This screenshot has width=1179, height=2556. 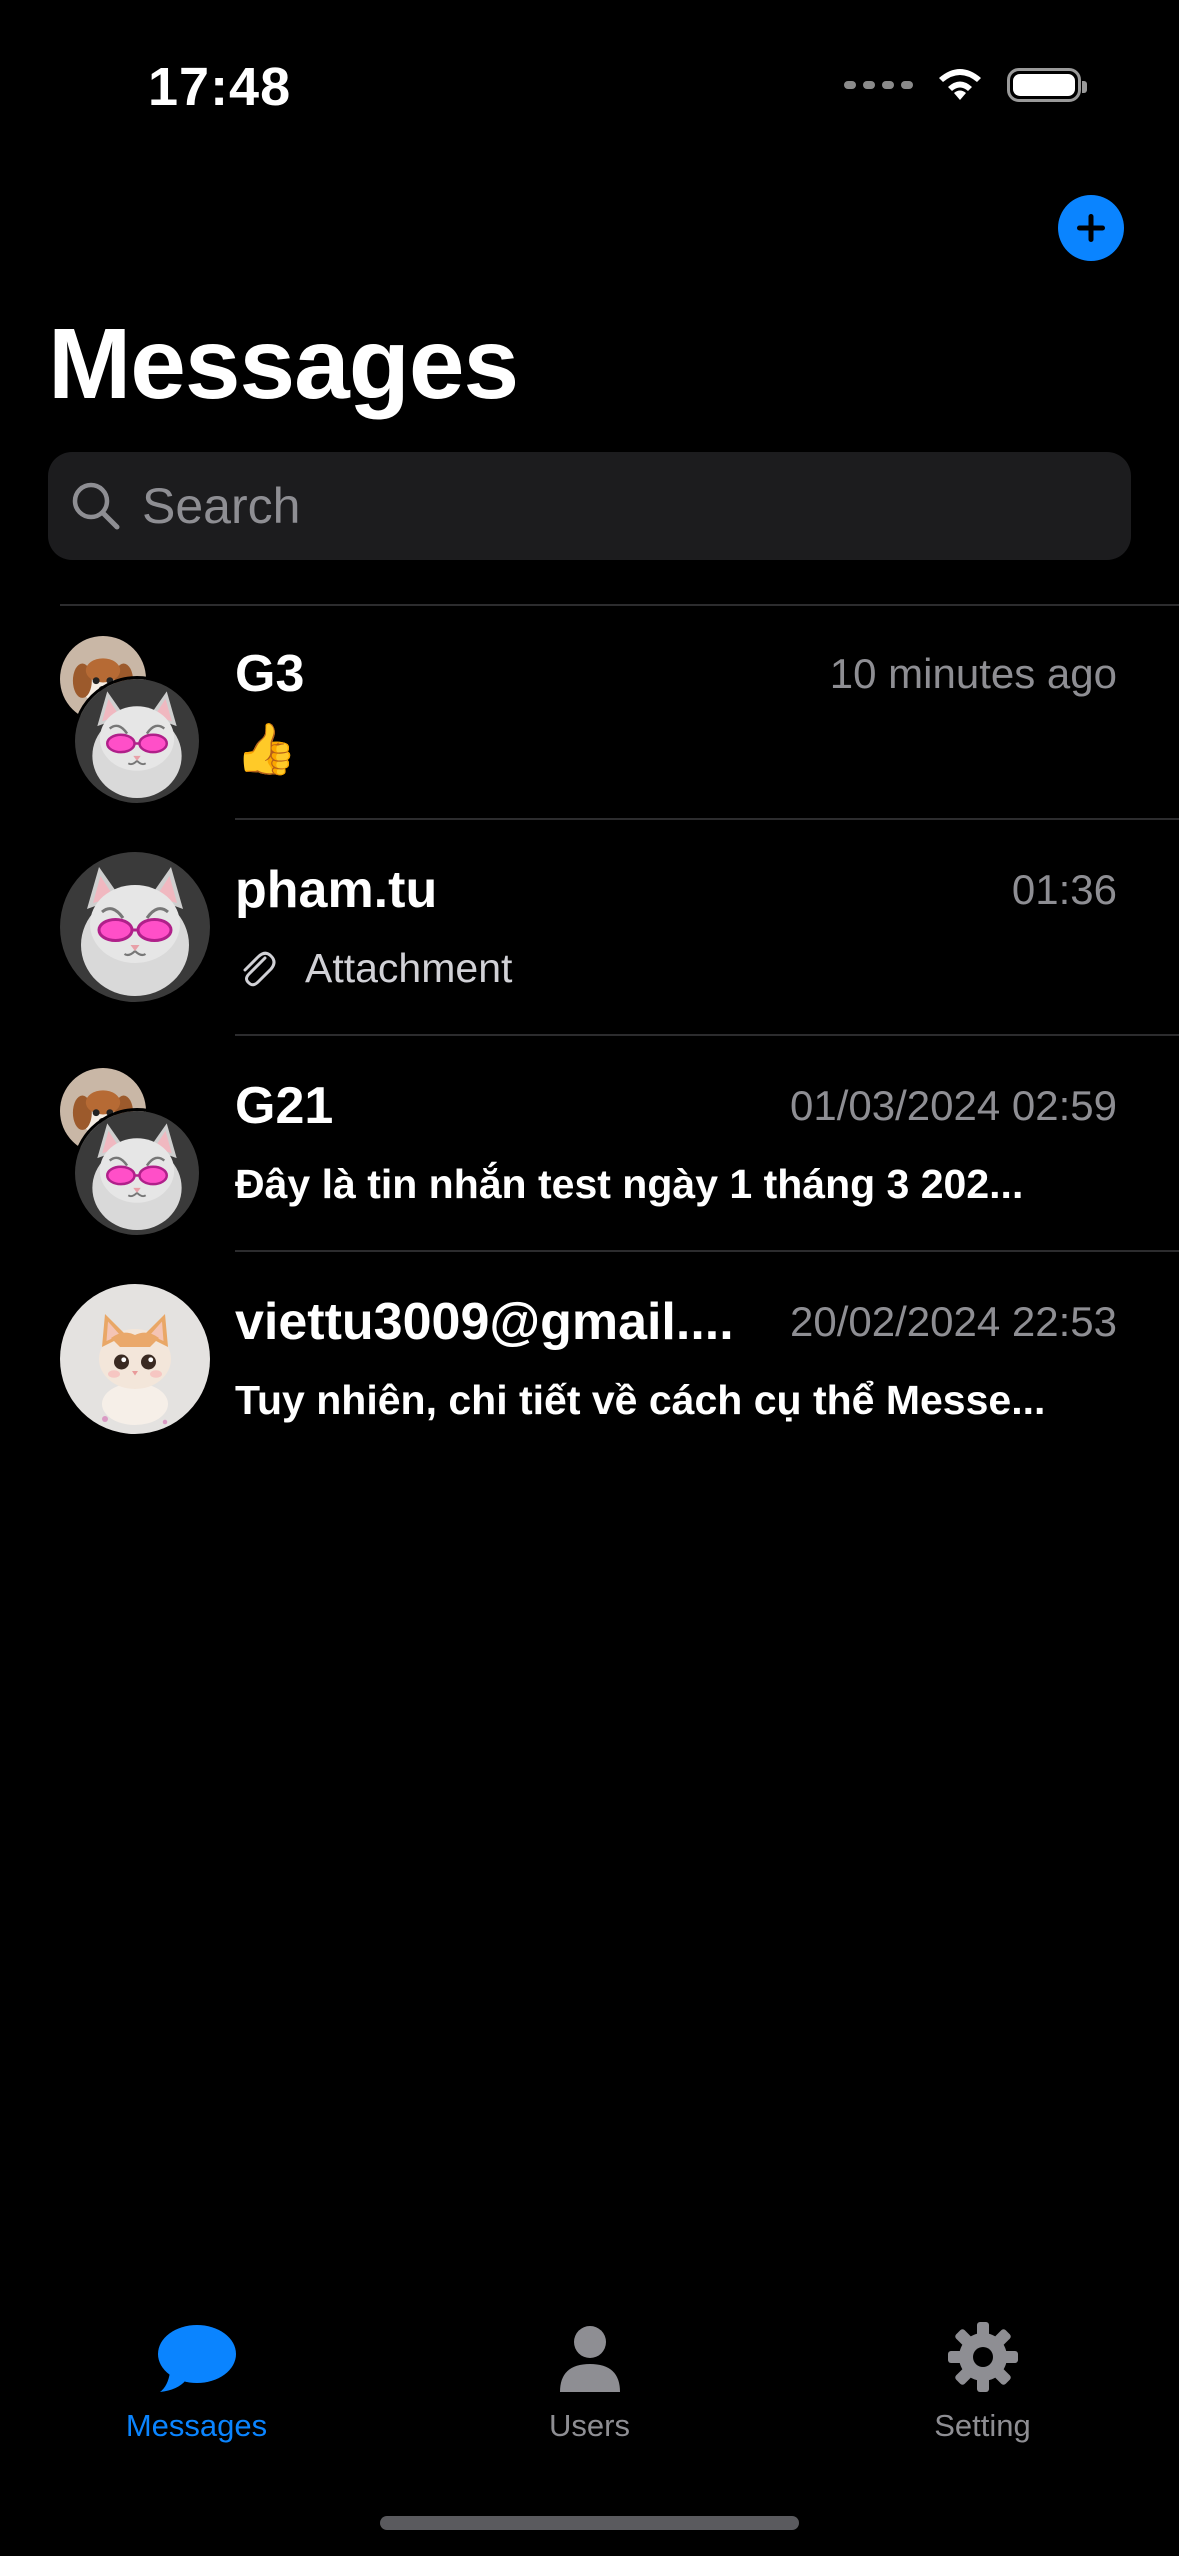 What do you see at coordinates (1064, 889) in the screenshot?
I see `chat-time: 01:36` at bounding box center [1064, 889].